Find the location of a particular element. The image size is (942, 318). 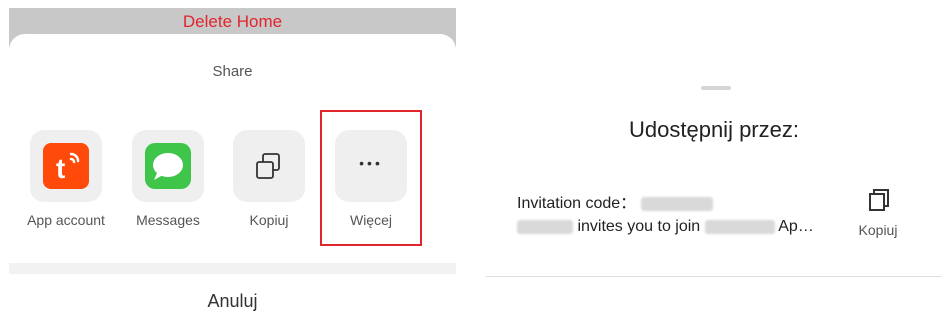

delete-home-button: Delete Home is located at coordinates (232, 22).